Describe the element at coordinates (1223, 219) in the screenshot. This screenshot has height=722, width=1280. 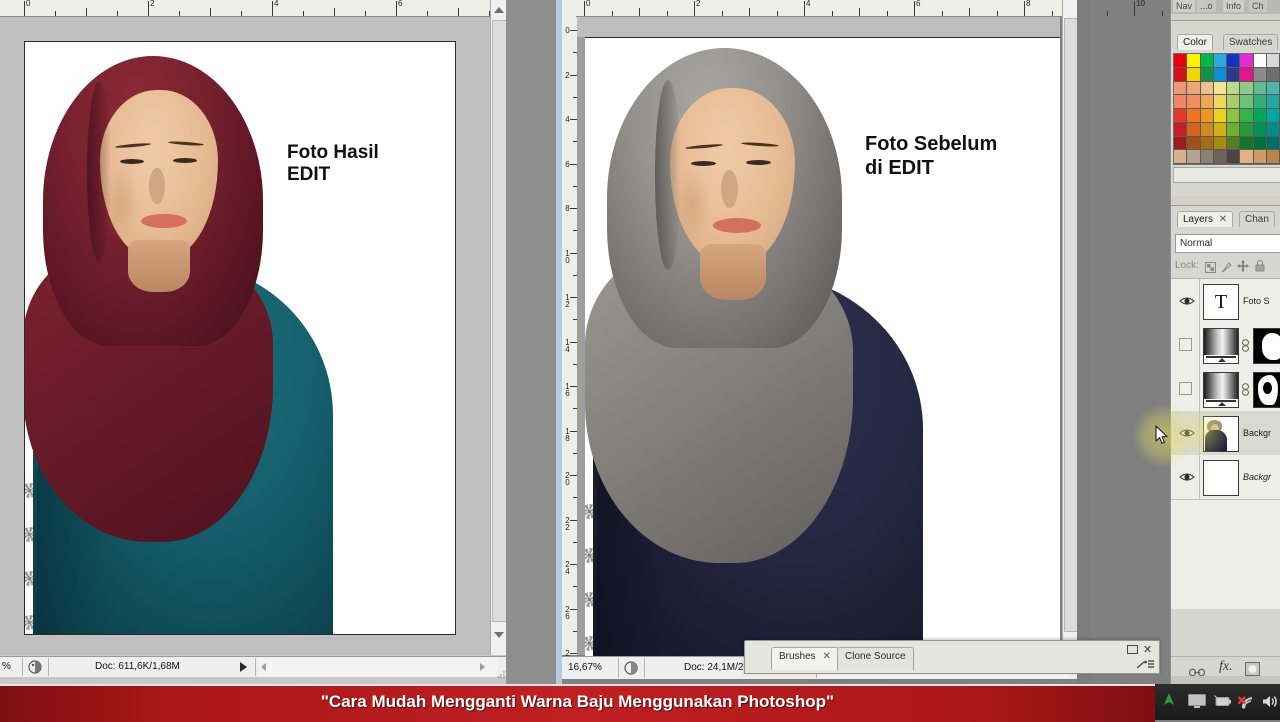
I see `close-icon-layers: ✕` at that location.